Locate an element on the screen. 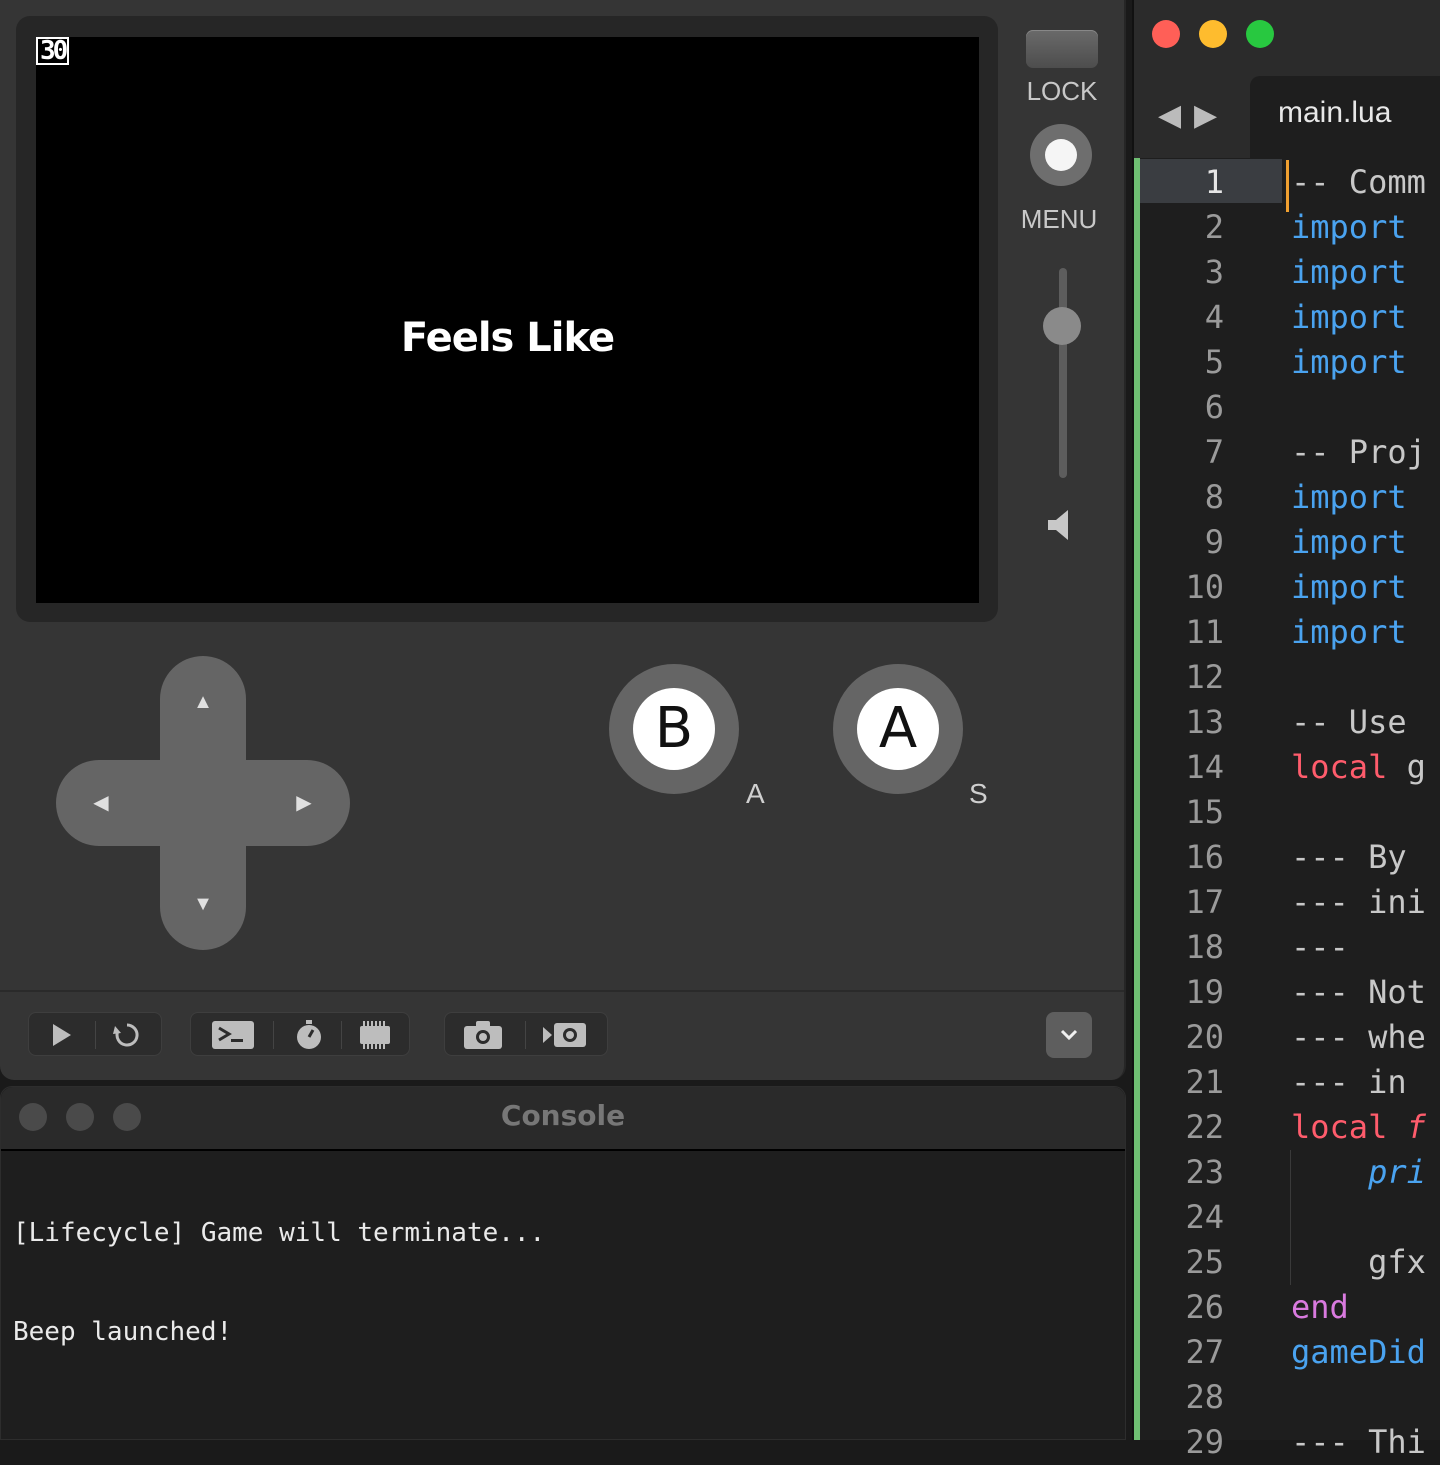 This screenshot has width=1440, height=1465. restart-icon is located at coordinates (127, 1035).